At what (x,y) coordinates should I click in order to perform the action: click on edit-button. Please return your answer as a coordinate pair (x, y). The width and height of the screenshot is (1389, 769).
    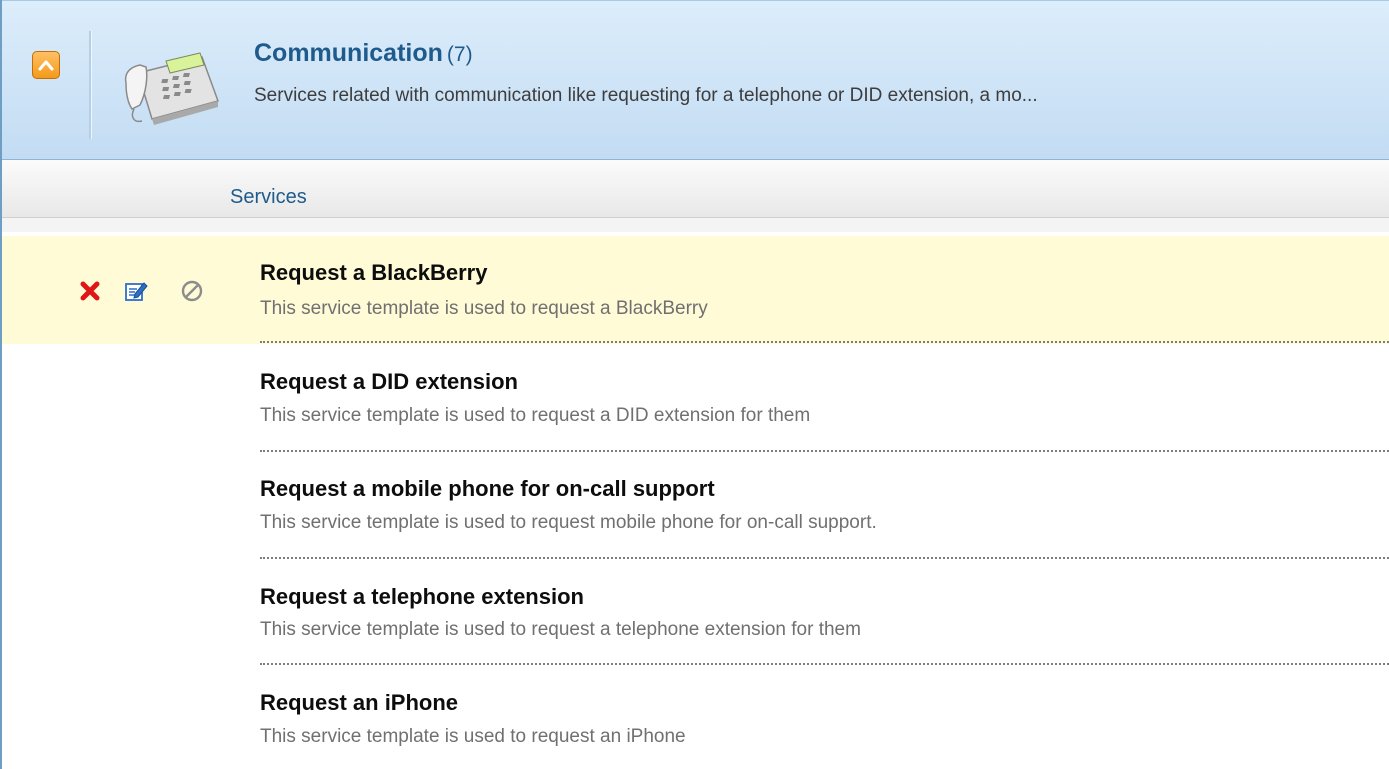
    Looking at the image, I should click on (136, 291).